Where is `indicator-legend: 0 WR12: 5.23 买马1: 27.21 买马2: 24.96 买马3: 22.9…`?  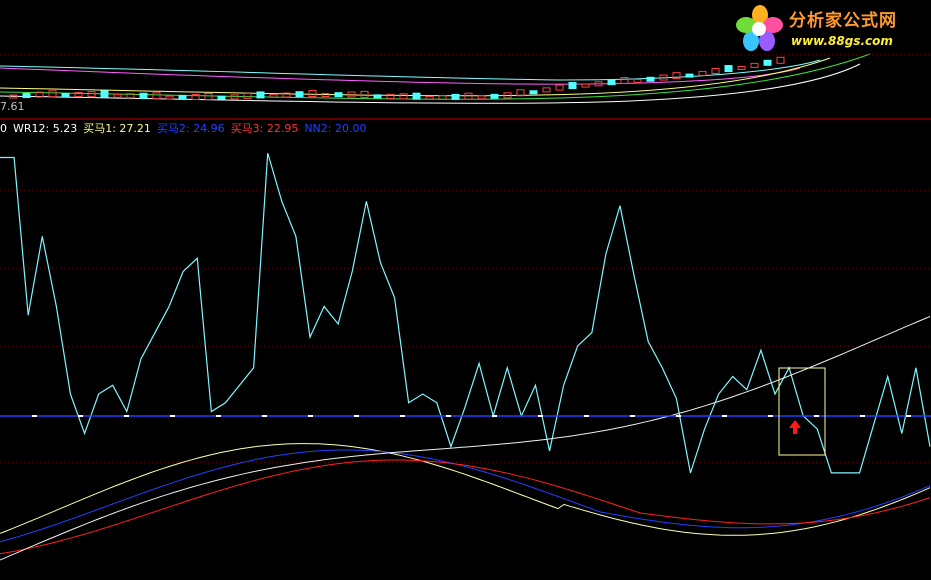 indicator-legend: 0 WR12: 5.23 买马1: 27.21 买马2: 24.96 买马3: 22.9… is located at coordinates (186, 129).